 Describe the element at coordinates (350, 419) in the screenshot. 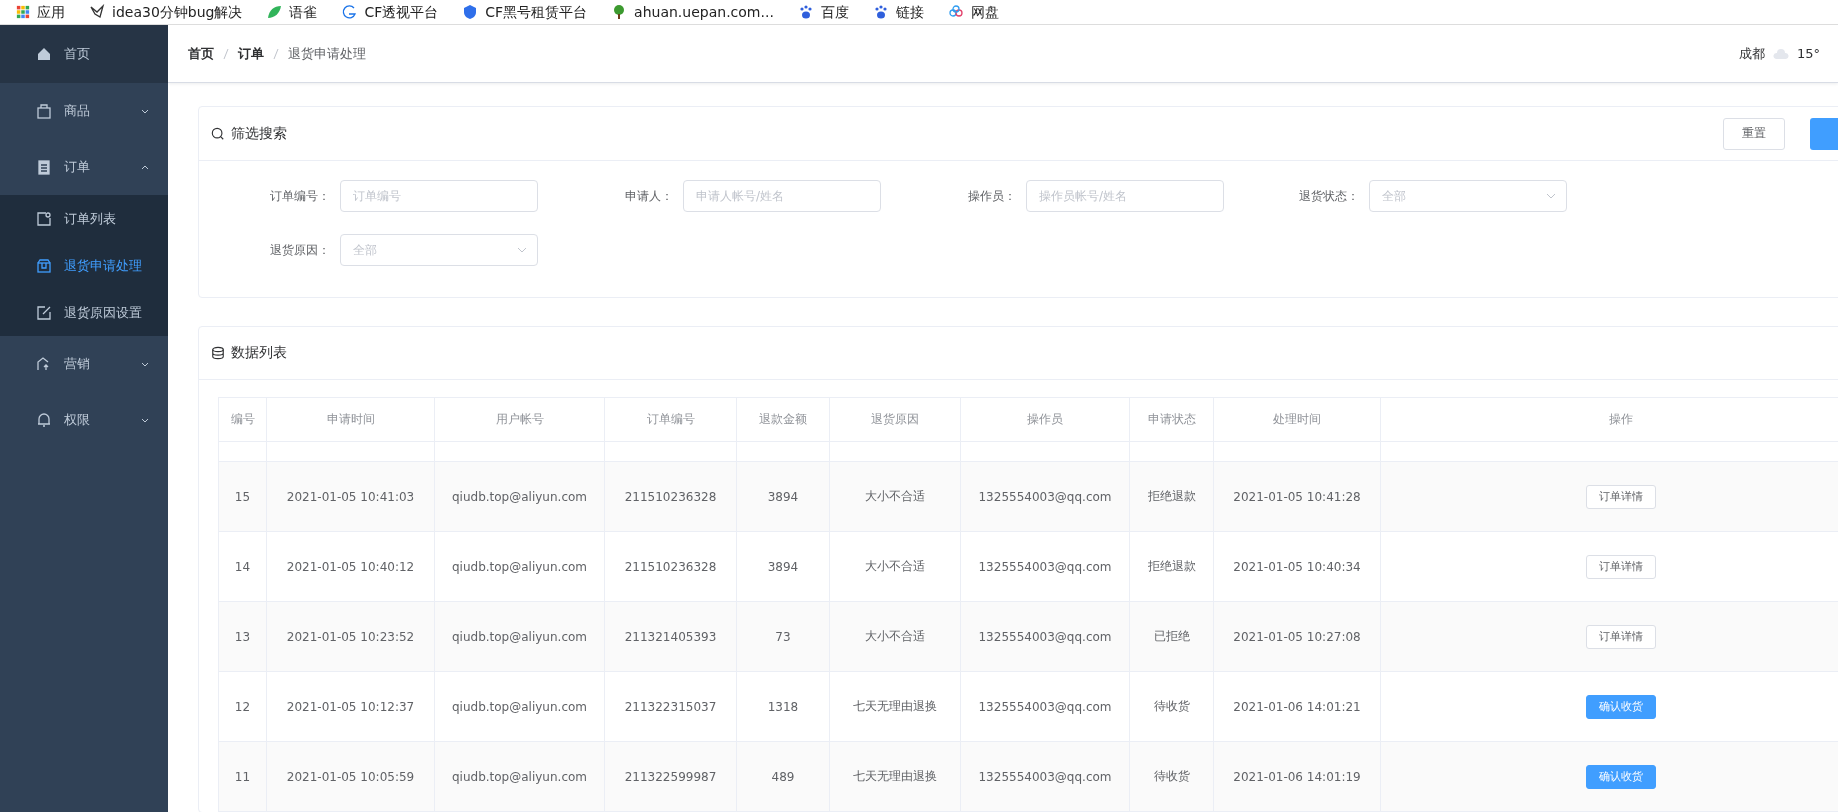

I see `column-header: 申请时间` at that location.